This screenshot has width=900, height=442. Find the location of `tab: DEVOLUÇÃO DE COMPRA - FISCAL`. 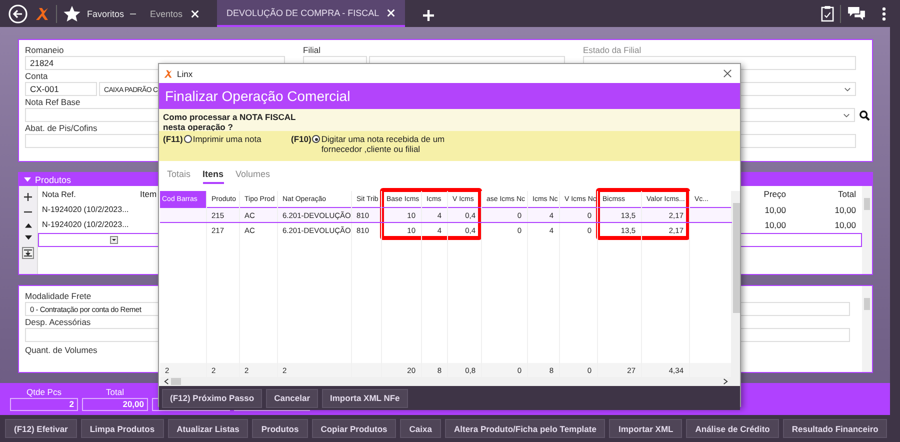

tab: DEVOLUÇÃO DE COMPRA - FISCAL is located at coordinates (311, 13).